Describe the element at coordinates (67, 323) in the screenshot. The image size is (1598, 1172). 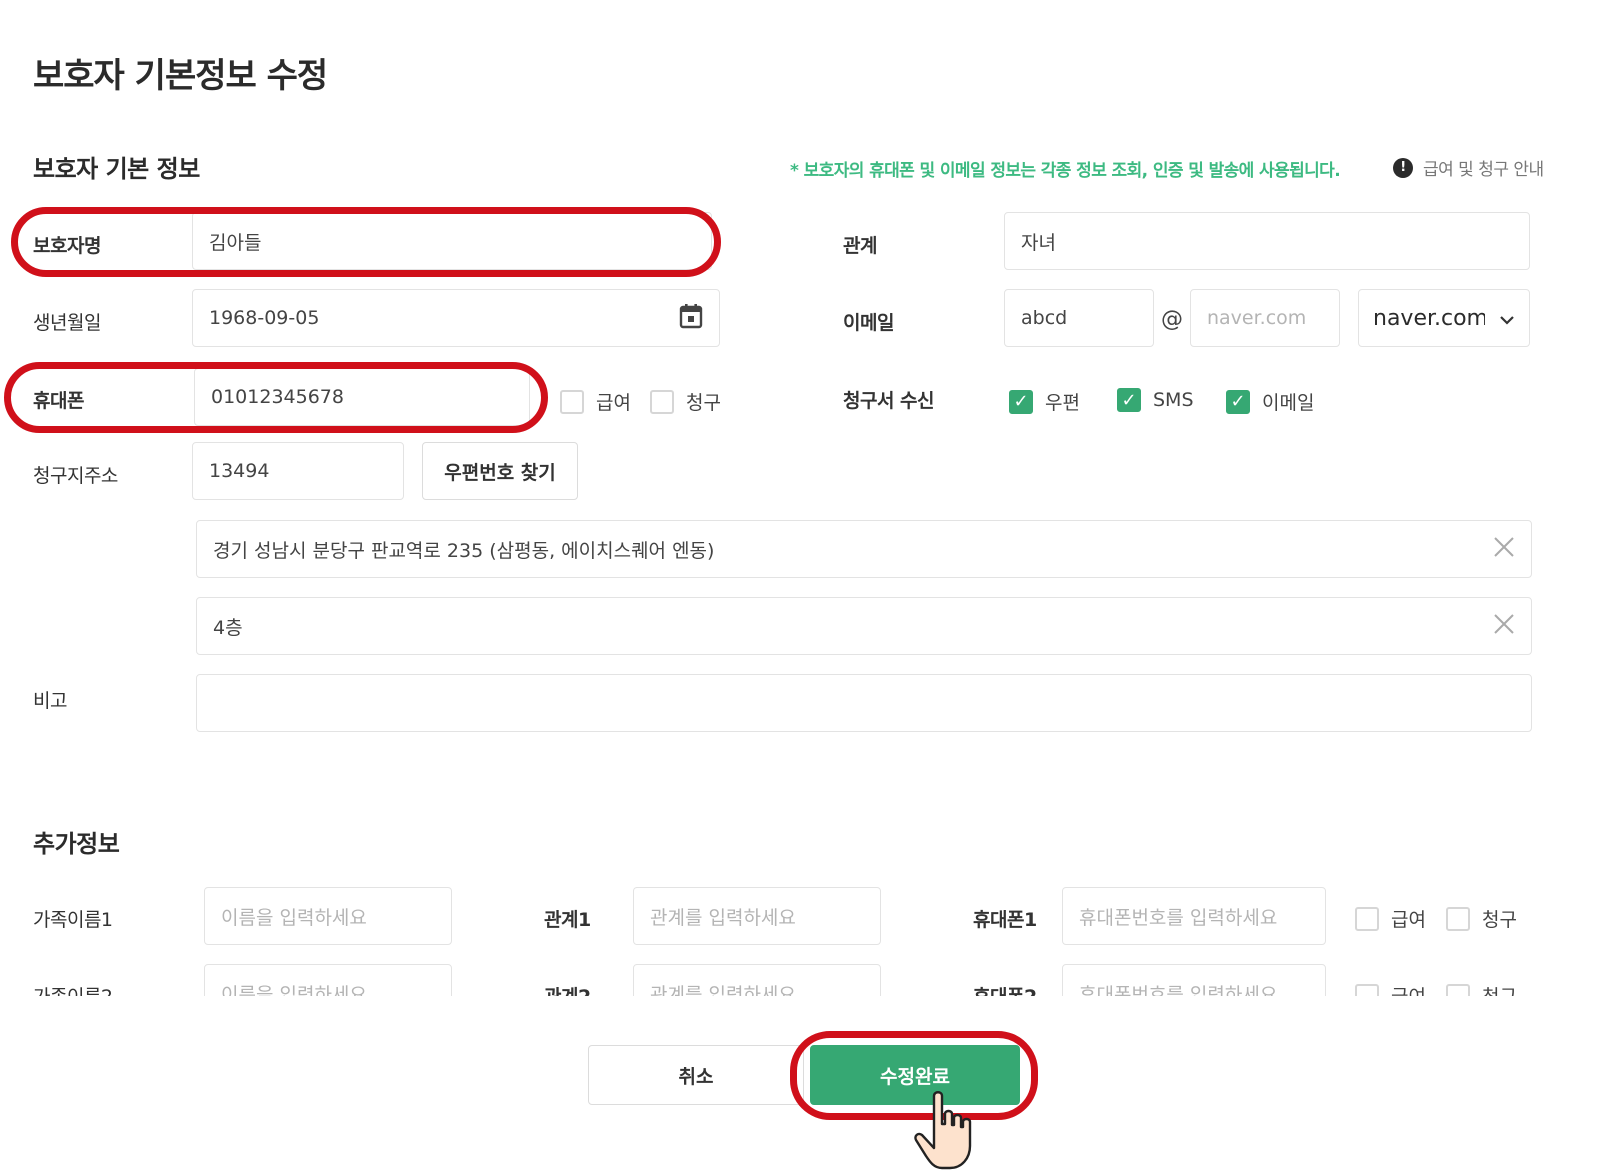
I see `birth-label: 생년월일` at that location.